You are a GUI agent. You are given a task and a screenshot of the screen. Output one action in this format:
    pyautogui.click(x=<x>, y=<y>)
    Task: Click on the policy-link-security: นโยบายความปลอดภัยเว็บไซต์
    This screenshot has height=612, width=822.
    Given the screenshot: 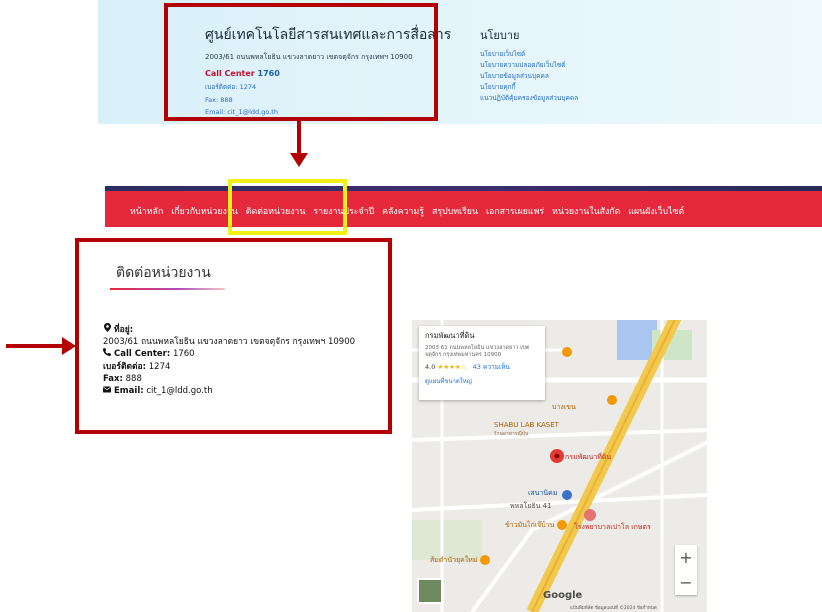 What is the action you would take?
    pyautogui.click(x=529, y=65)
    